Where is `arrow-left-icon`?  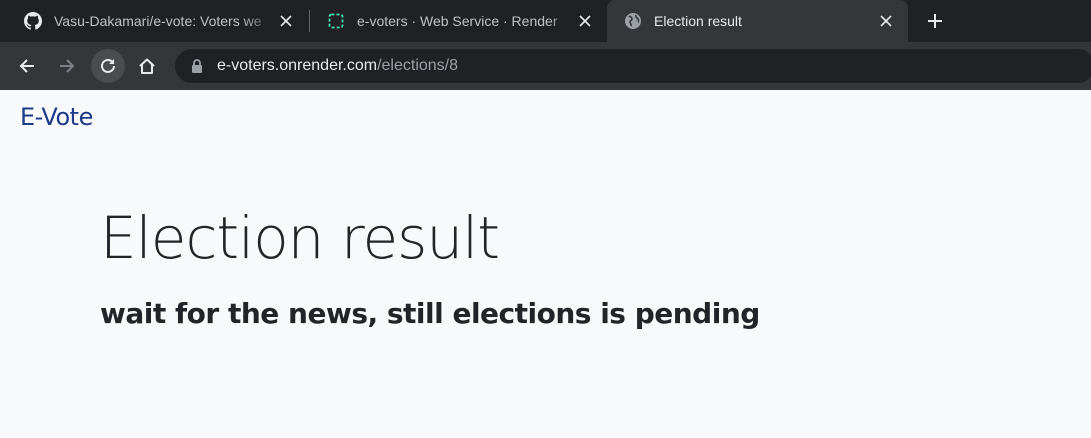
arrow-left-icon is located at coordinates (26, 66).